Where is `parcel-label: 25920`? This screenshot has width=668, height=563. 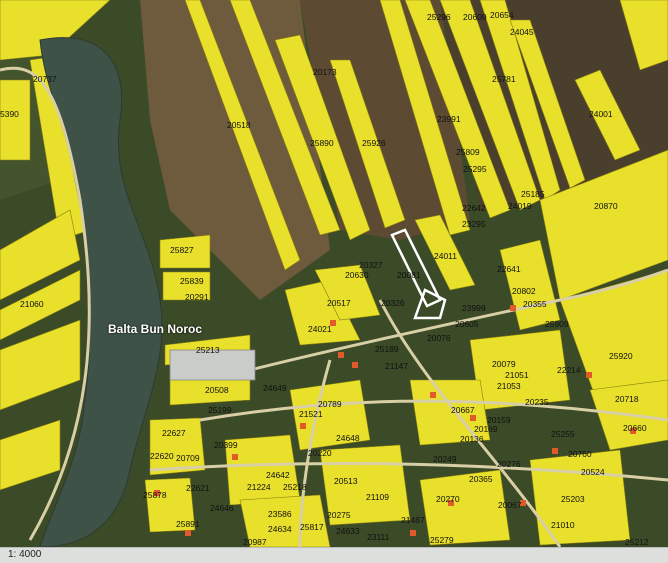
parcel-label: 25920 is located at coordinates (621, 356).